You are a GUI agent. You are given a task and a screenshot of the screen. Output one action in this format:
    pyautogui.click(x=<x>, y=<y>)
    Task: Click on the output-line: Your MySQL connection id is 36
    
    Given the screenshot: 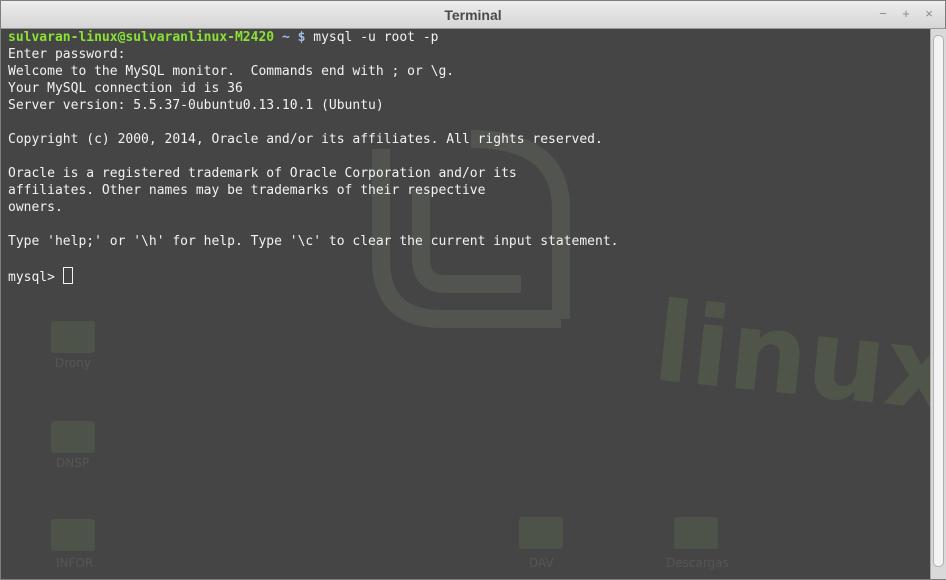 What is the action you would take?
    pyautogui.click(x=125, y=88)
    